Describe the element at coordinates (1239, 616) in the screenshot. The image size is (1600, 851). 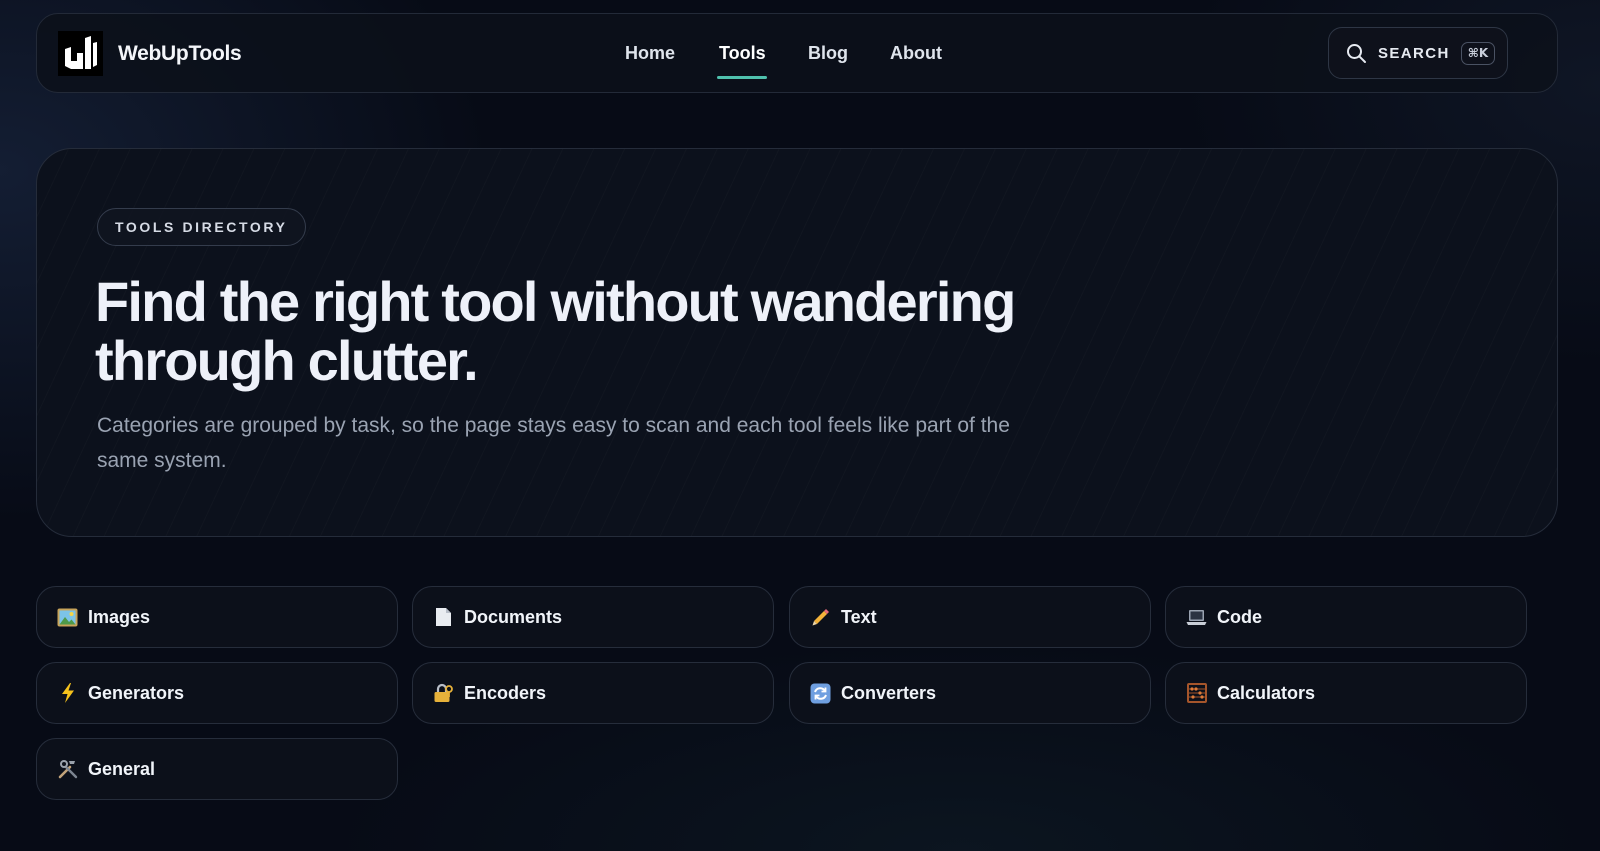
I see `category-label: Code` at that location.